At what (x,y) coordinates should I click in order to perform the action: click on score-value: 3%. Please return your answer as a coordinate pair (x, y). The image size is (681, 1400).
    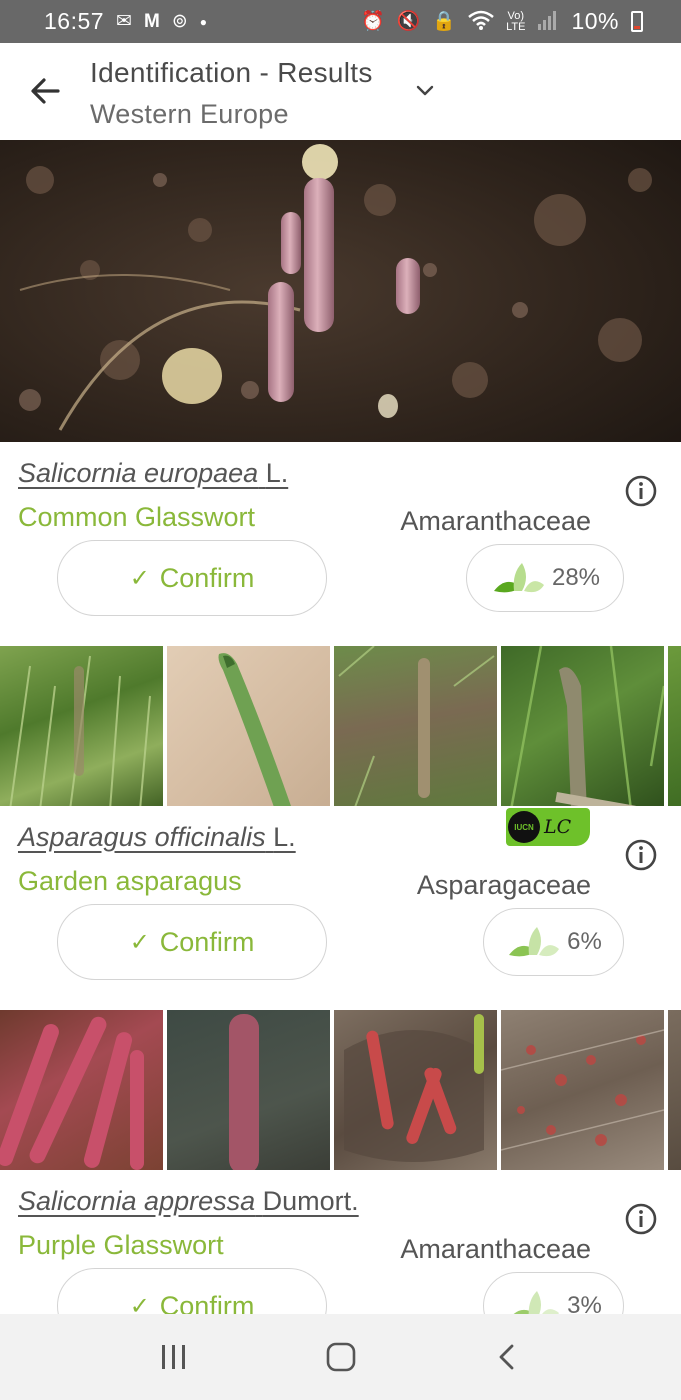
    Looking at the image, I should click on (584, 1303).